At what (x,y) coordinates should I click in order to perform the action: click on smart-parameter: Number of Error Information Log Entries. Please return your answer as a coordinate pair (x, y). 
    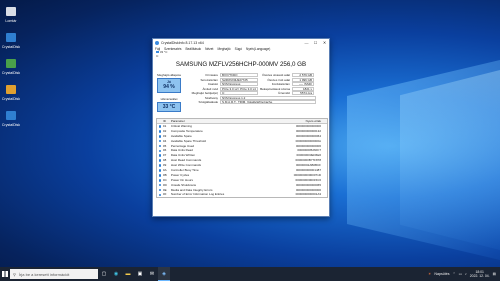
    Looking at the image, I should click on (197, 194).